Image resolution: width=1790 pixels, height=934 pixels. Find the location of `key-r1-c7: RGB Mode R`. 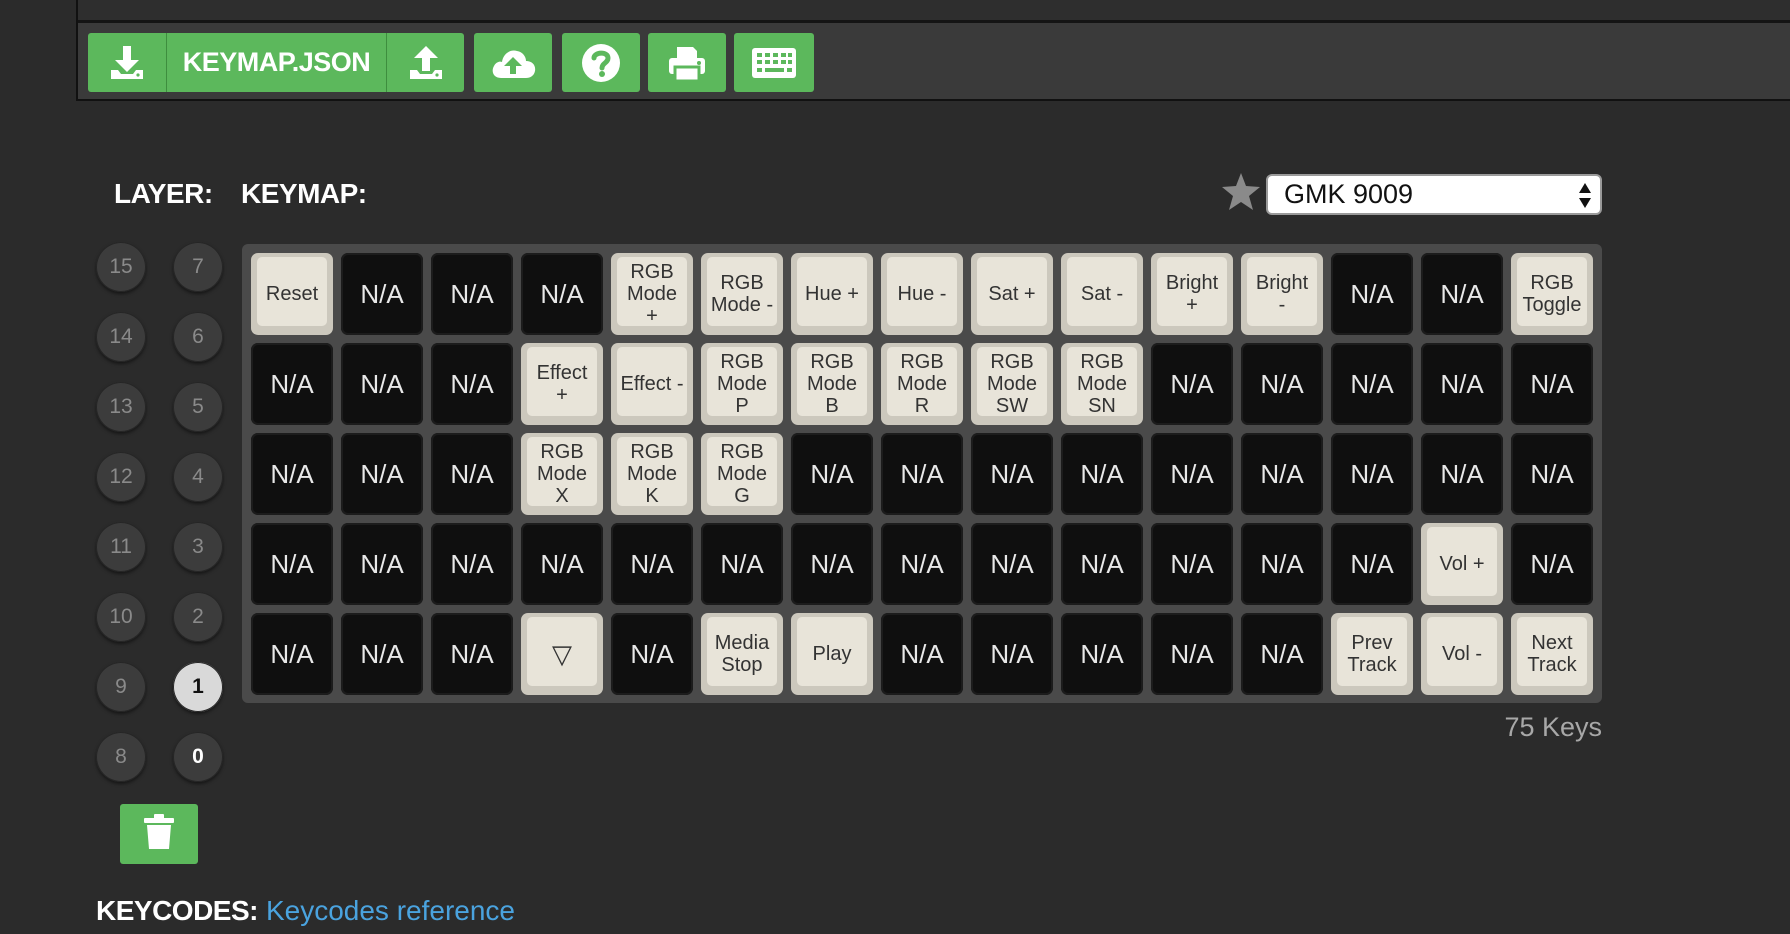

key-r1-c7: RGB Mode R is located at coordinates (922, 384).